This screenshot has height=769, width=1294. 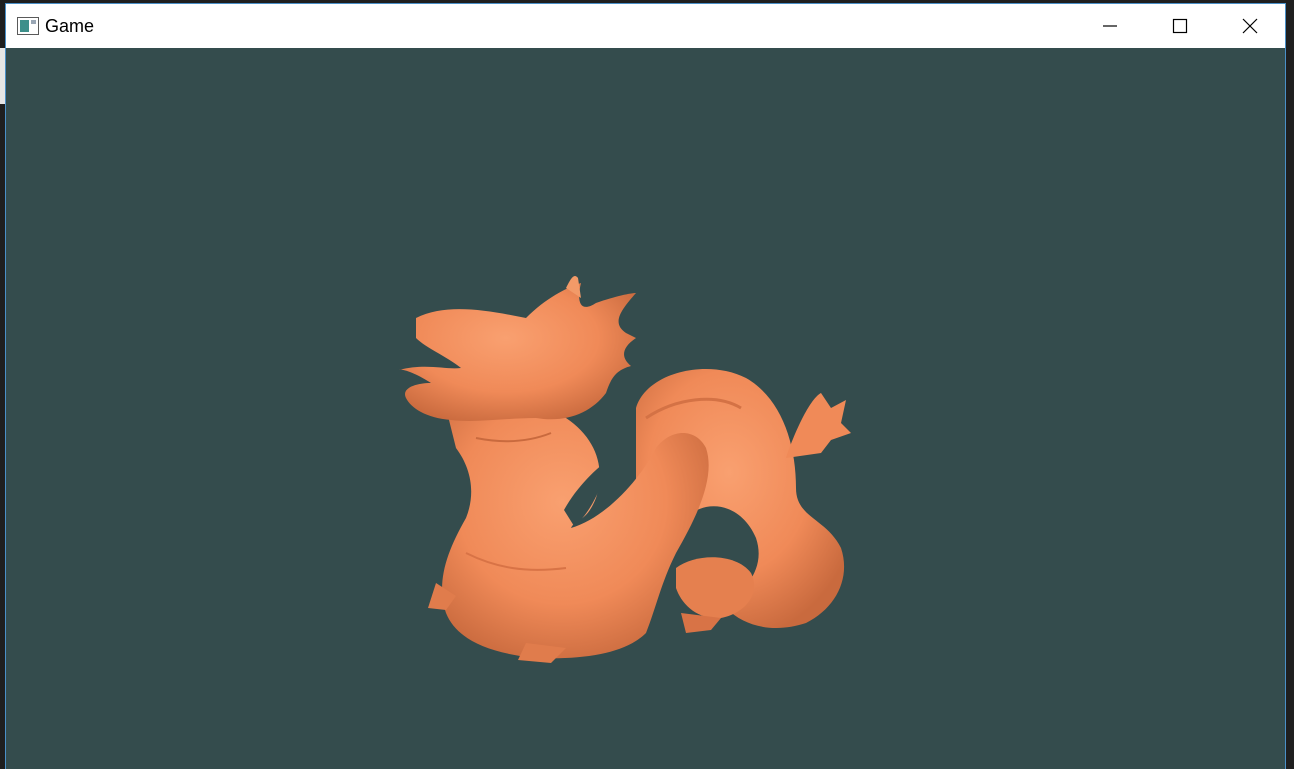 What do you see at coordinates (645, 26) in the screenshot?
I see `title-bar: Game` at bounding box center [645, 26].